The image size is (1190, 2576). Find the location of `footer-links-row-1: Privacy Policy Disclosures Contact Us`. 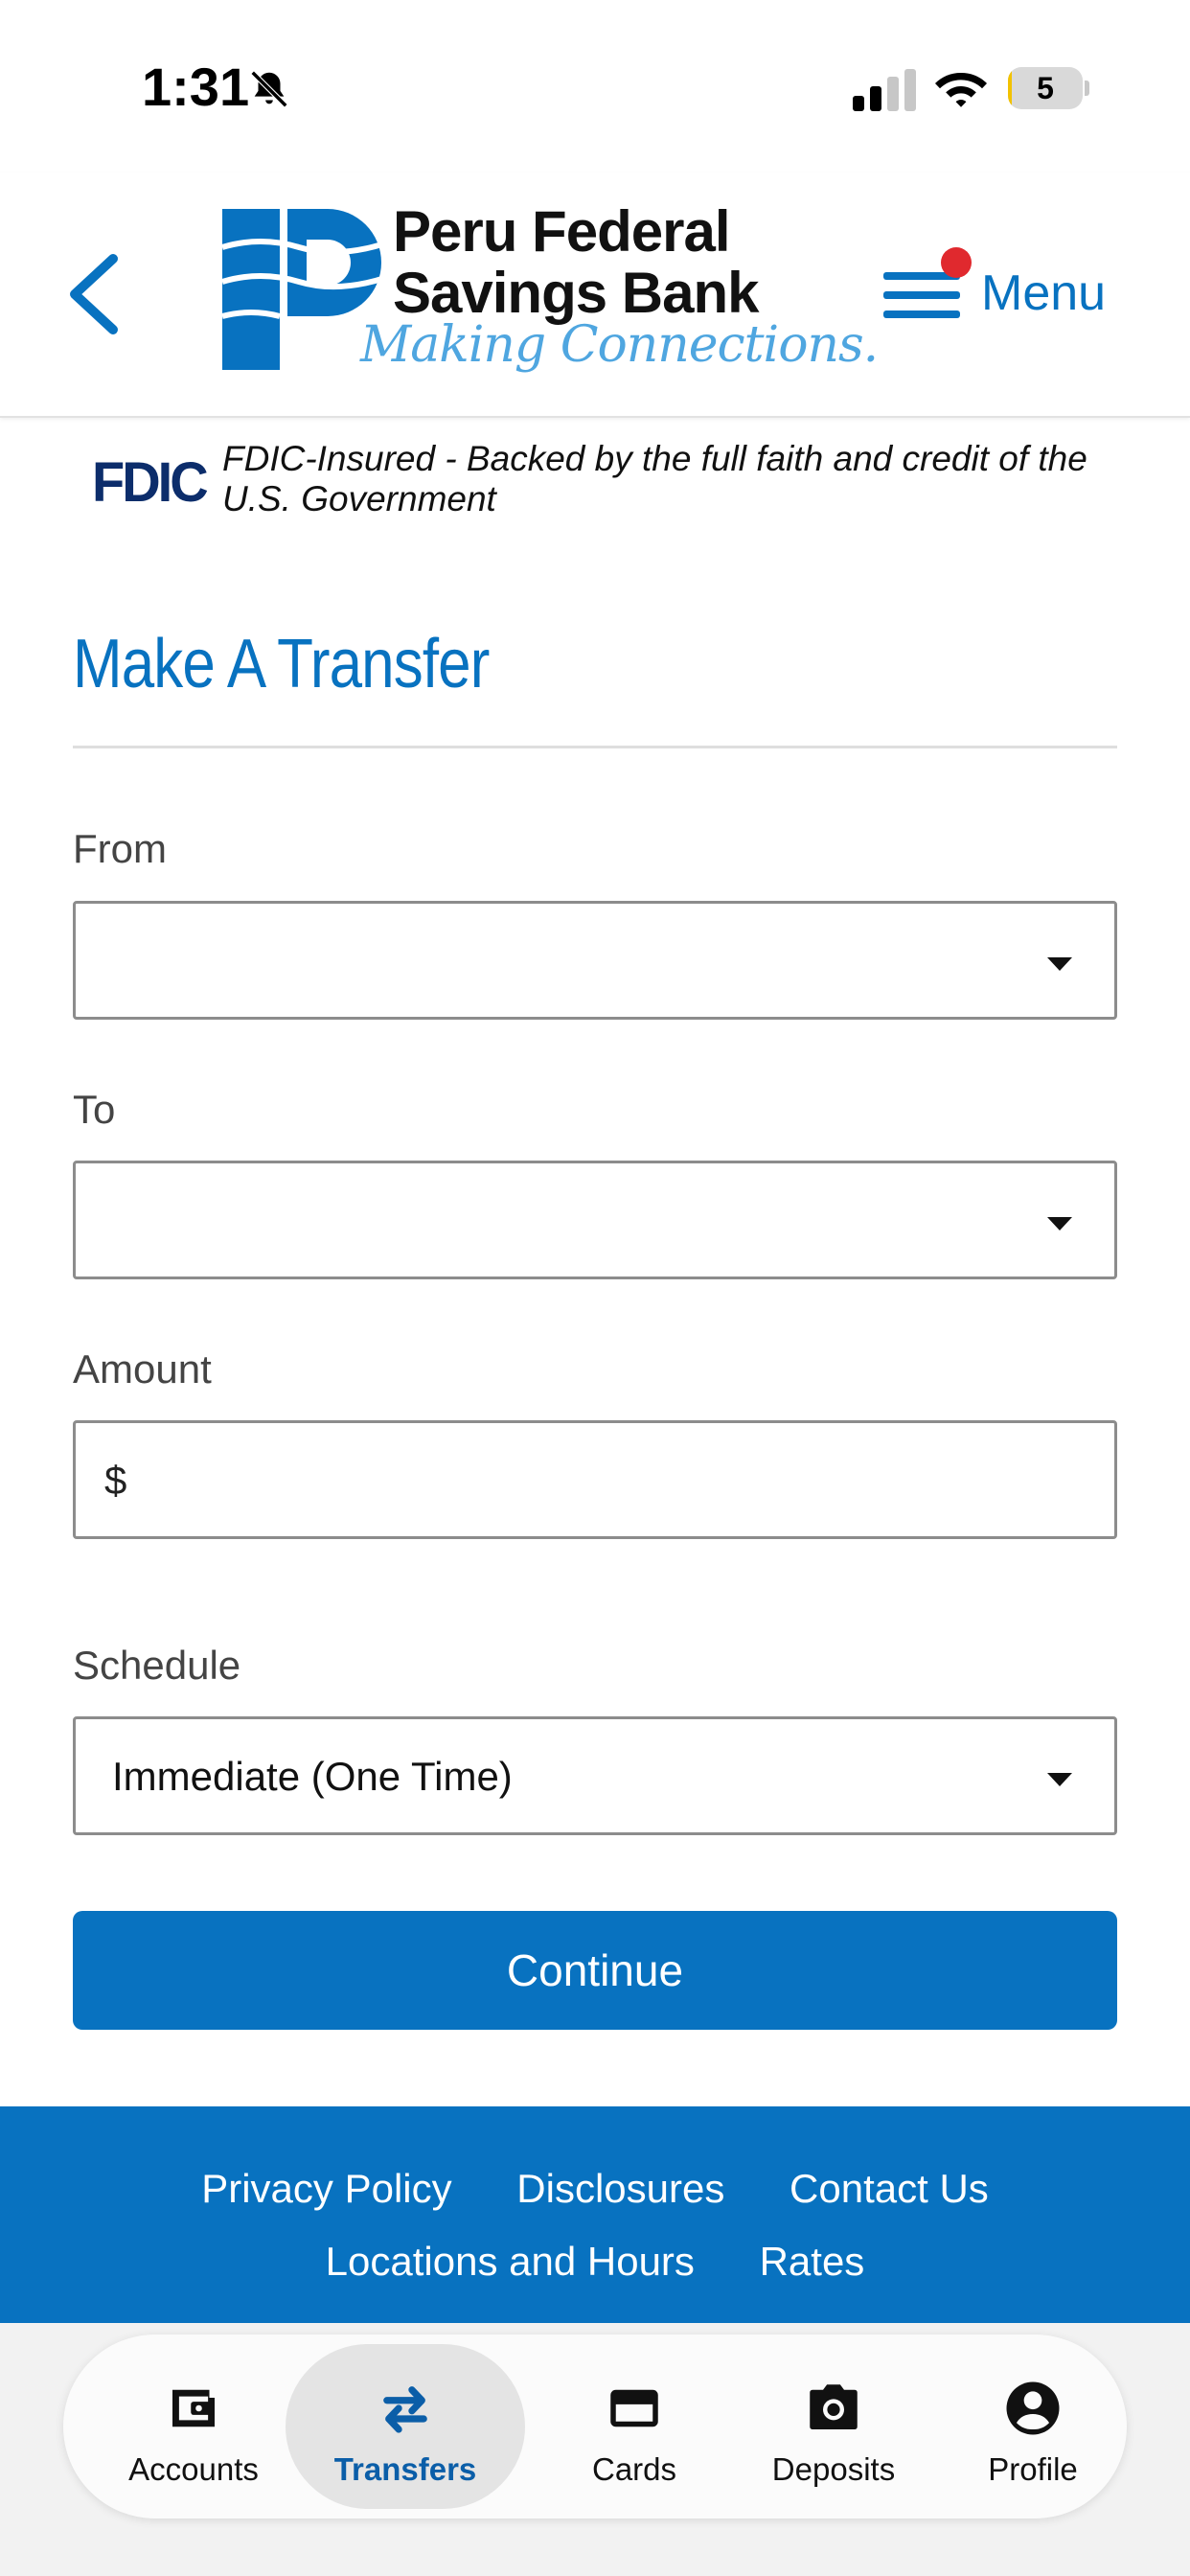

footer-links-row-1: Privacy Policy Disclosures Contact Us is located at coordinates (595, 2189).